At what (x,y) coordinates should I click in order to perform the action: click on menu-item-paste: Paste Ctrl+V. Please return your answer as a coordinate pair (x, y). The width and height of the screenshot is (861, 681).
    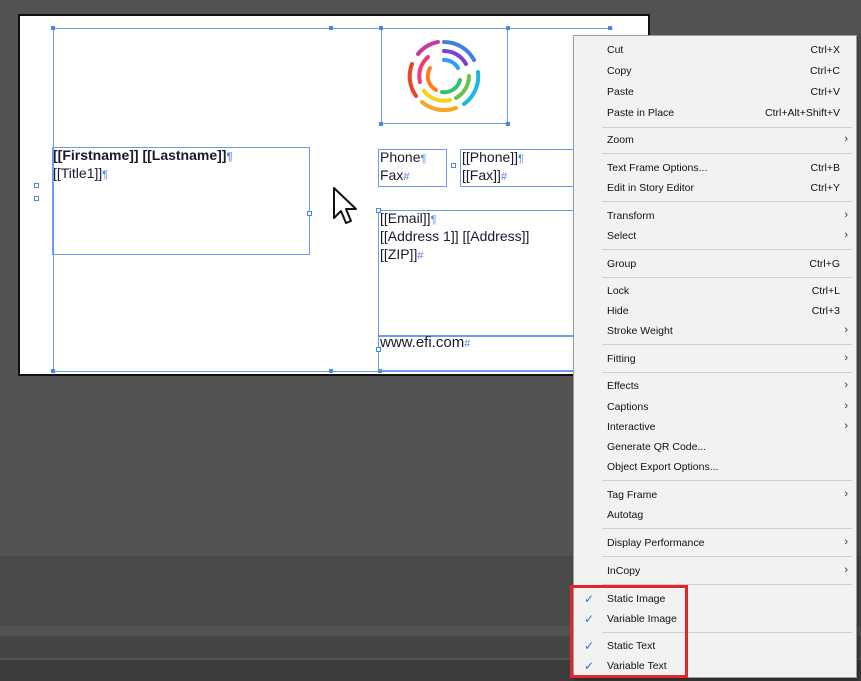
    Looking at the image, I should click on (715, 92).